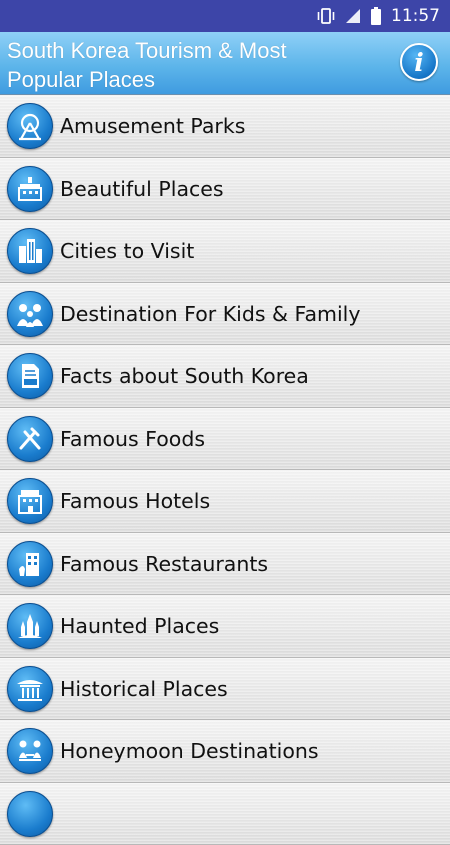 This screenshot has height=845, width=450. What do you see at coordinates (30, 439) in the screenshot?
I see `fork-knife-icon` at bounding box center [30, 439].